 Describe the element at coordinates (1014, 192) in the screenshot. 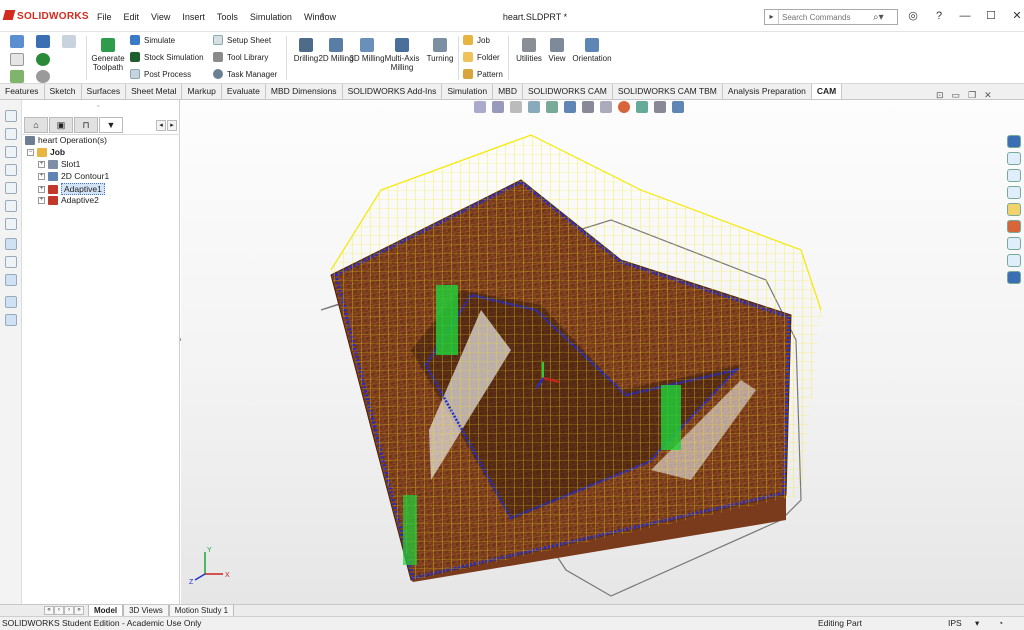

I see `file-explorer-icon` at that location.